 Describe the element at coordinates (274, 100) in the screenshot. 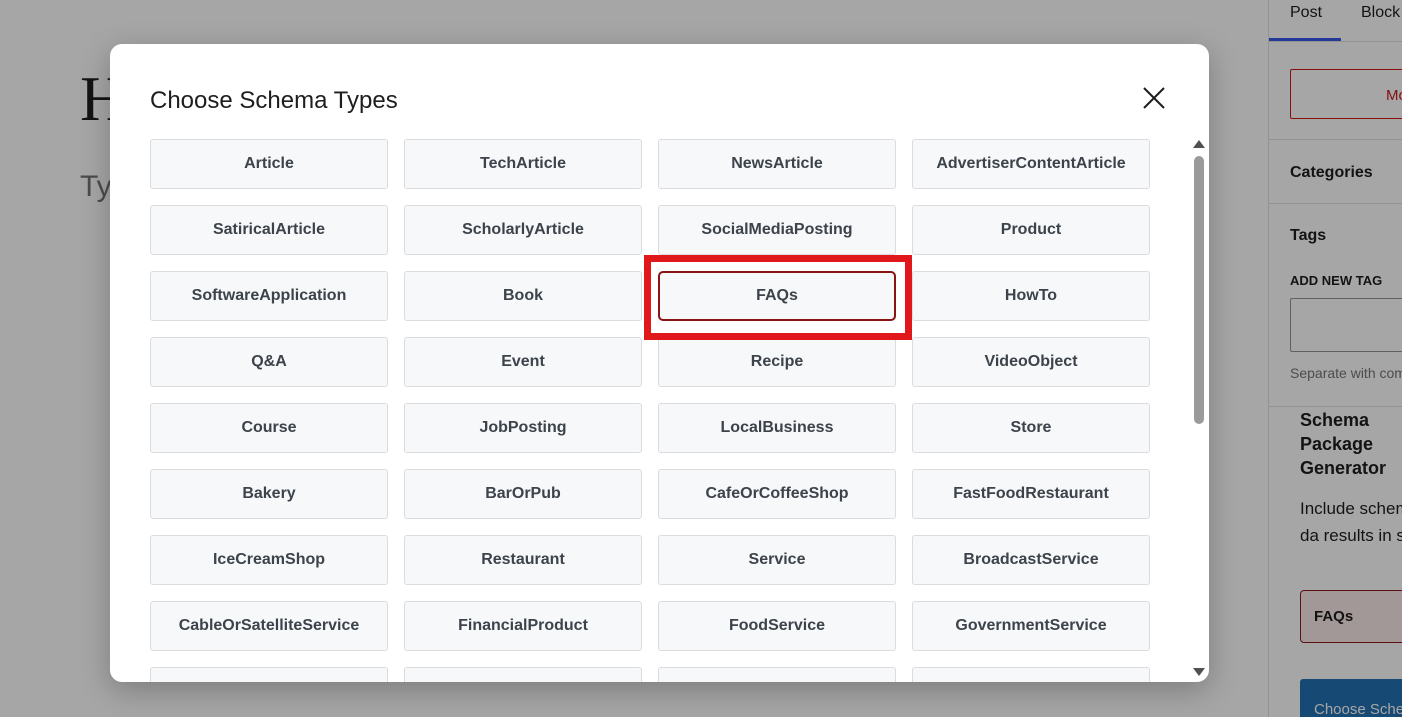

I see `modal-title: Choose Schema Types` at that location.